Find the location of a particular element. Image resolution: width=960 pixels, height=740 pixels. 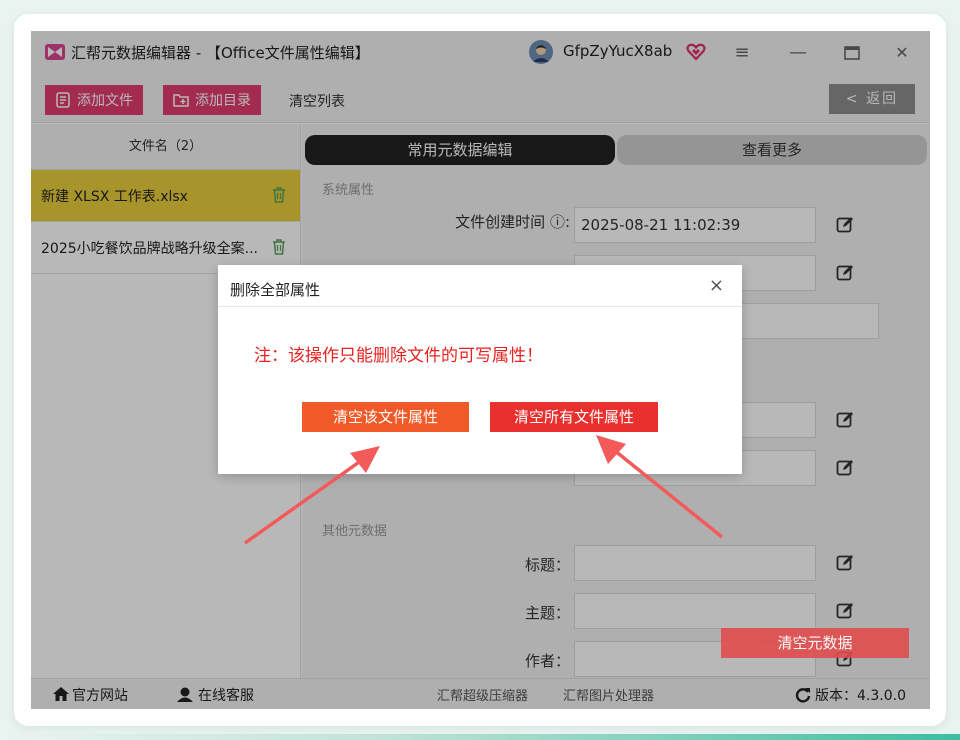

dialog-divider is located at coordinates (480, 306).